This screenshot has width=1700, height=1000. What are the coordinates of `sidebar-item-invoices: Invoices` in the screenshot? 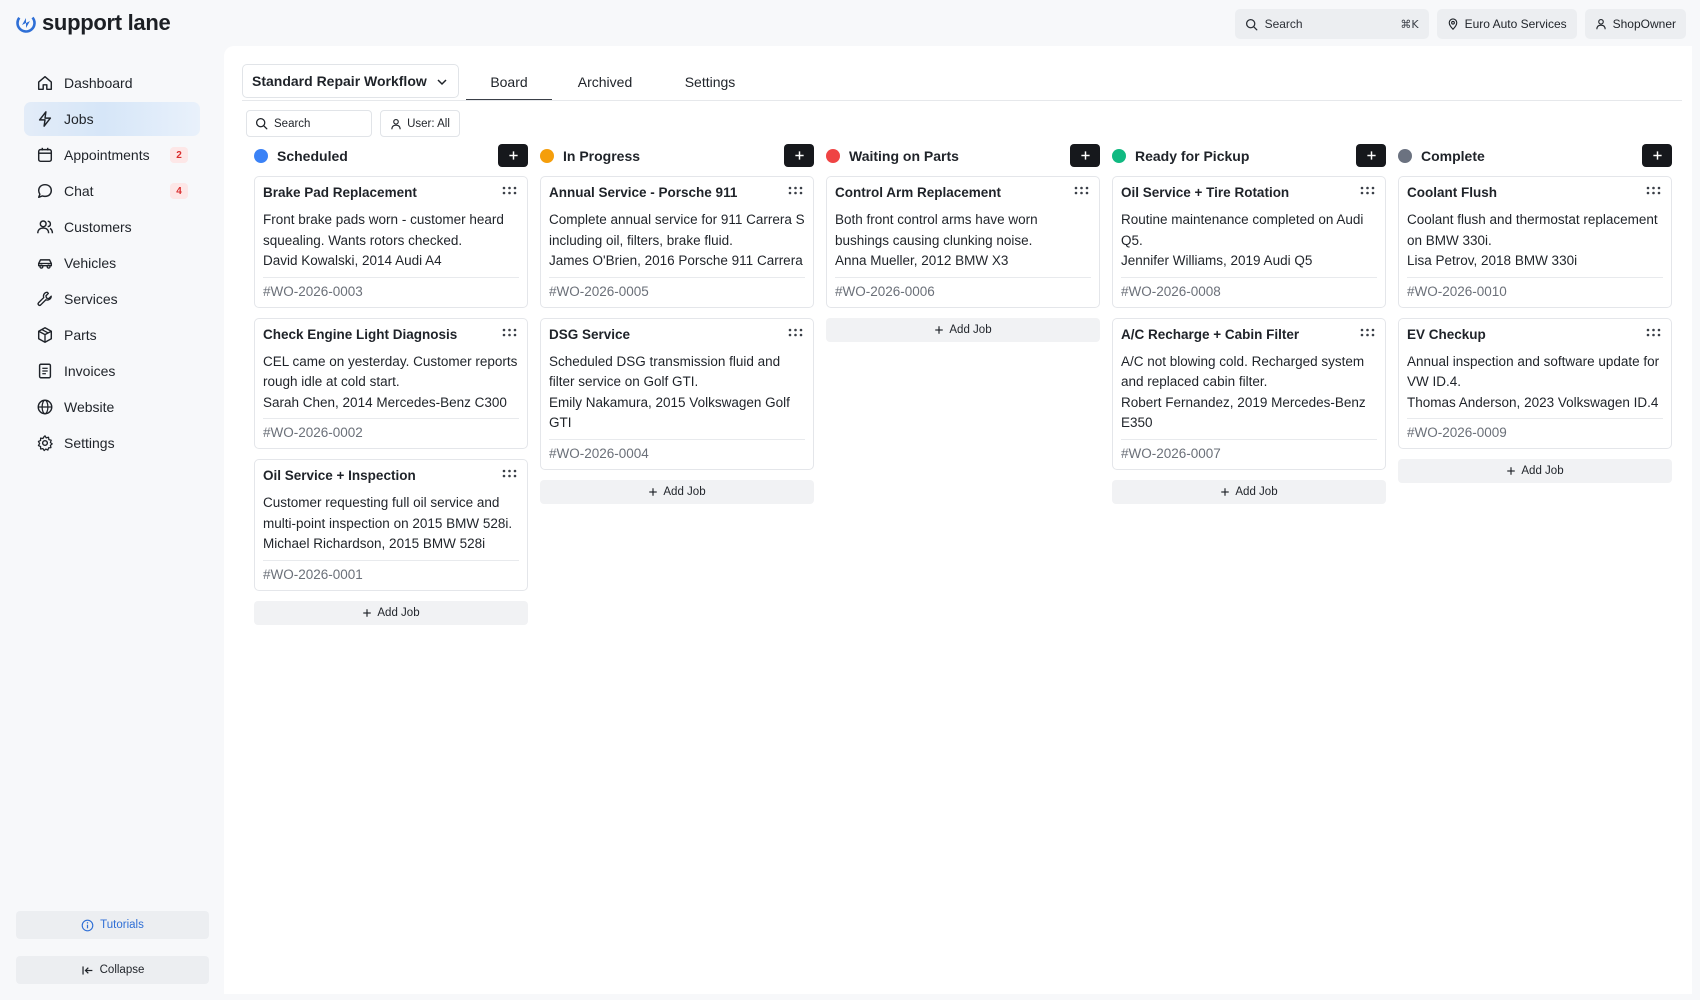 It's located at (117, 371).